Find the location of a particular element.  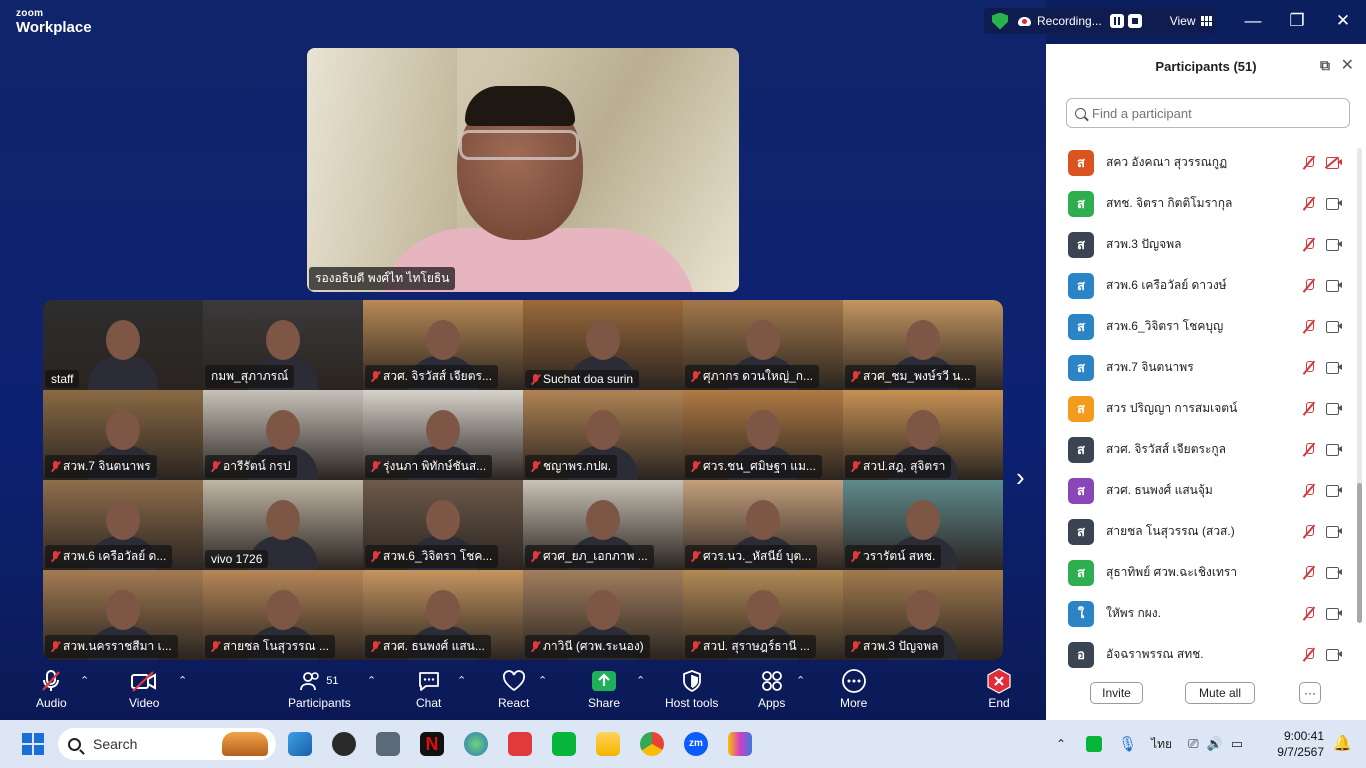

display-icon: ⎚ is located at coordinates (1193, 744).